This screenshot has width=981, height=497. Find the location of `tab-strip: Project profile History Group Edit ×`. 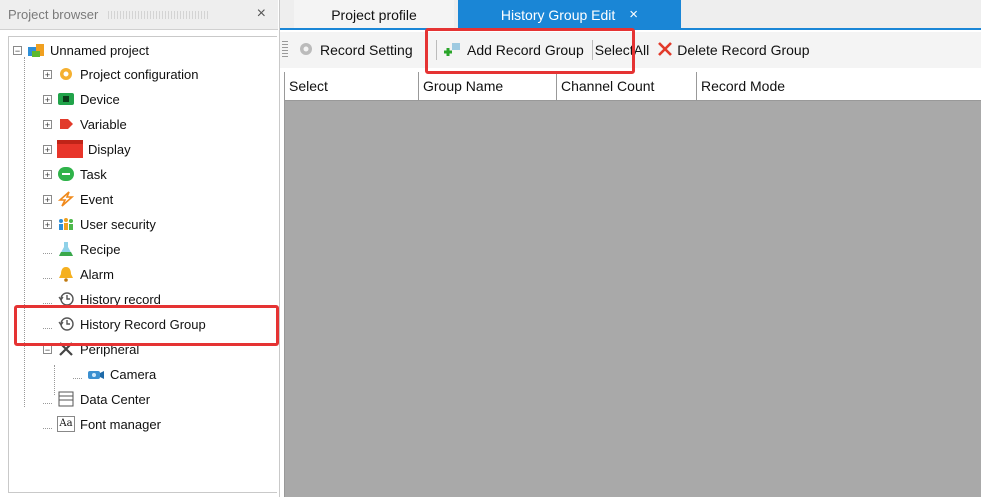

tab-strip: Project profile History Group Edit × is located at coordinates (630, 15).